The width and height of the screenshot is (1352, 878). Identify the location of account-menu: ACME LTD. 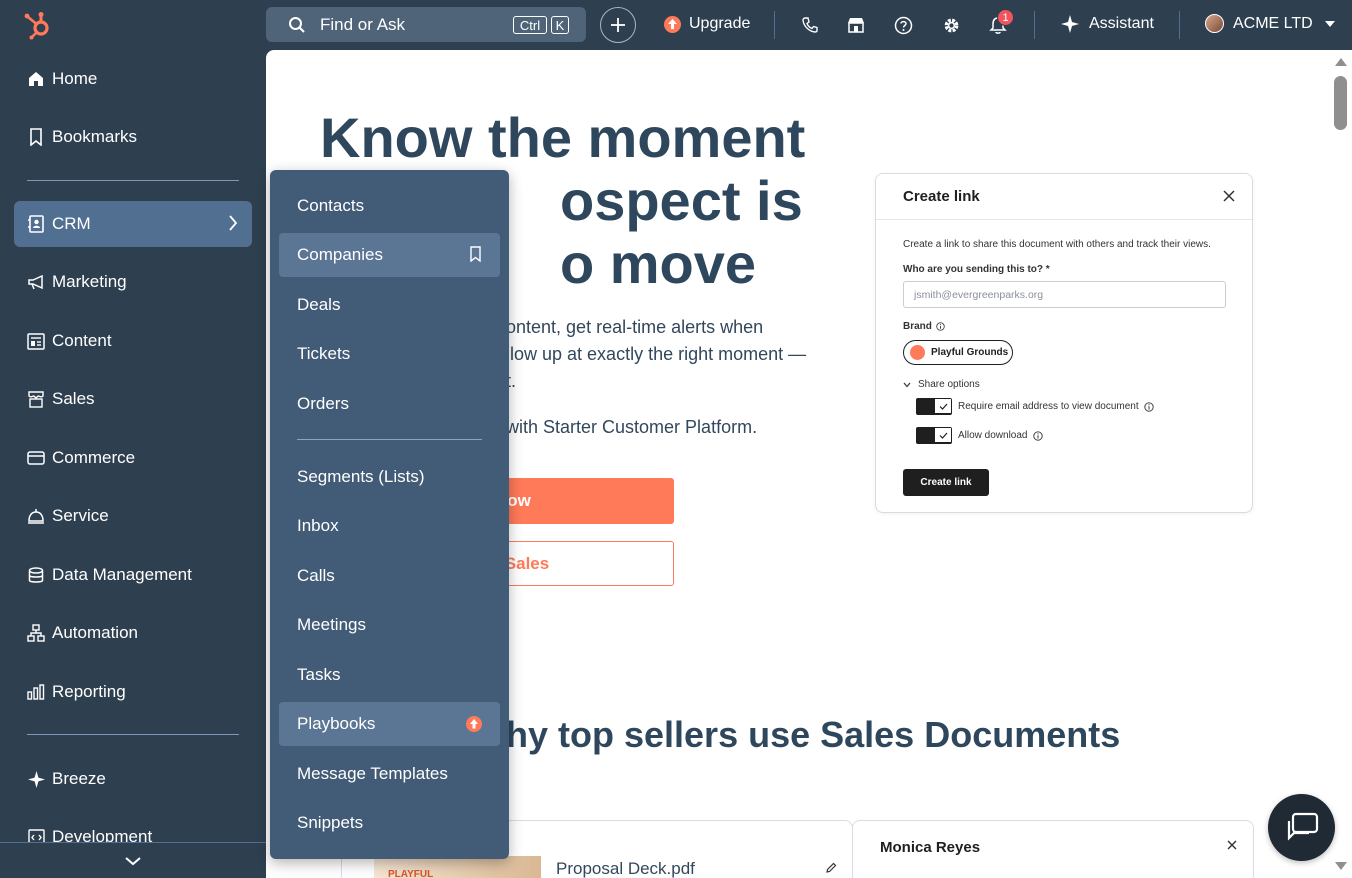
(1270, 23).